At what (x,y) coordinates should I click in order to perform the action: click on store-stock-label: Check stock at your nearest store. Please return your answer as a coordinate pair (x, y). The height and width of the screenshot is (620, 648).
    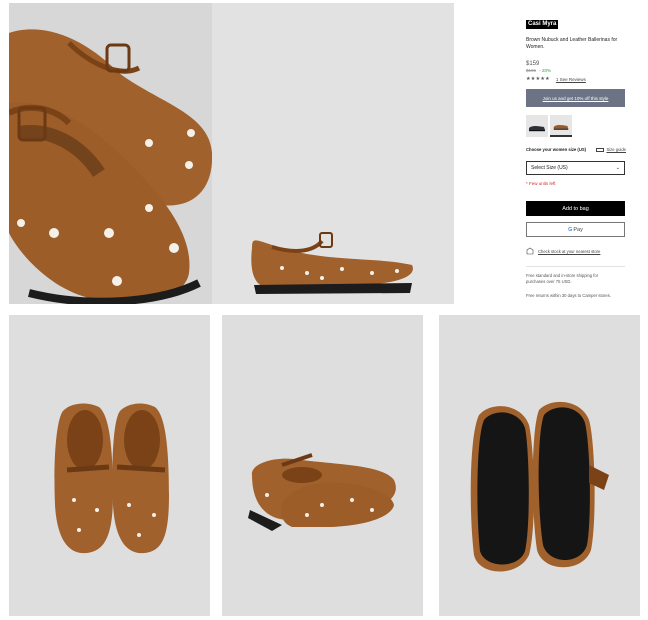
    Looking at the image, I should click on (569, 251).